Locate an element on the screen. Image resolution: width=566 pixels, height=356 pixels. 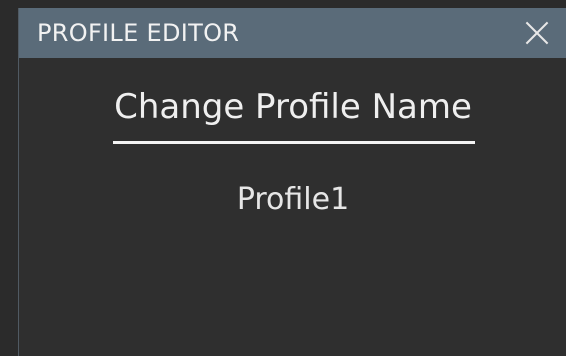
profile-name-text: Profile1 is located at coordinates (292, 199).